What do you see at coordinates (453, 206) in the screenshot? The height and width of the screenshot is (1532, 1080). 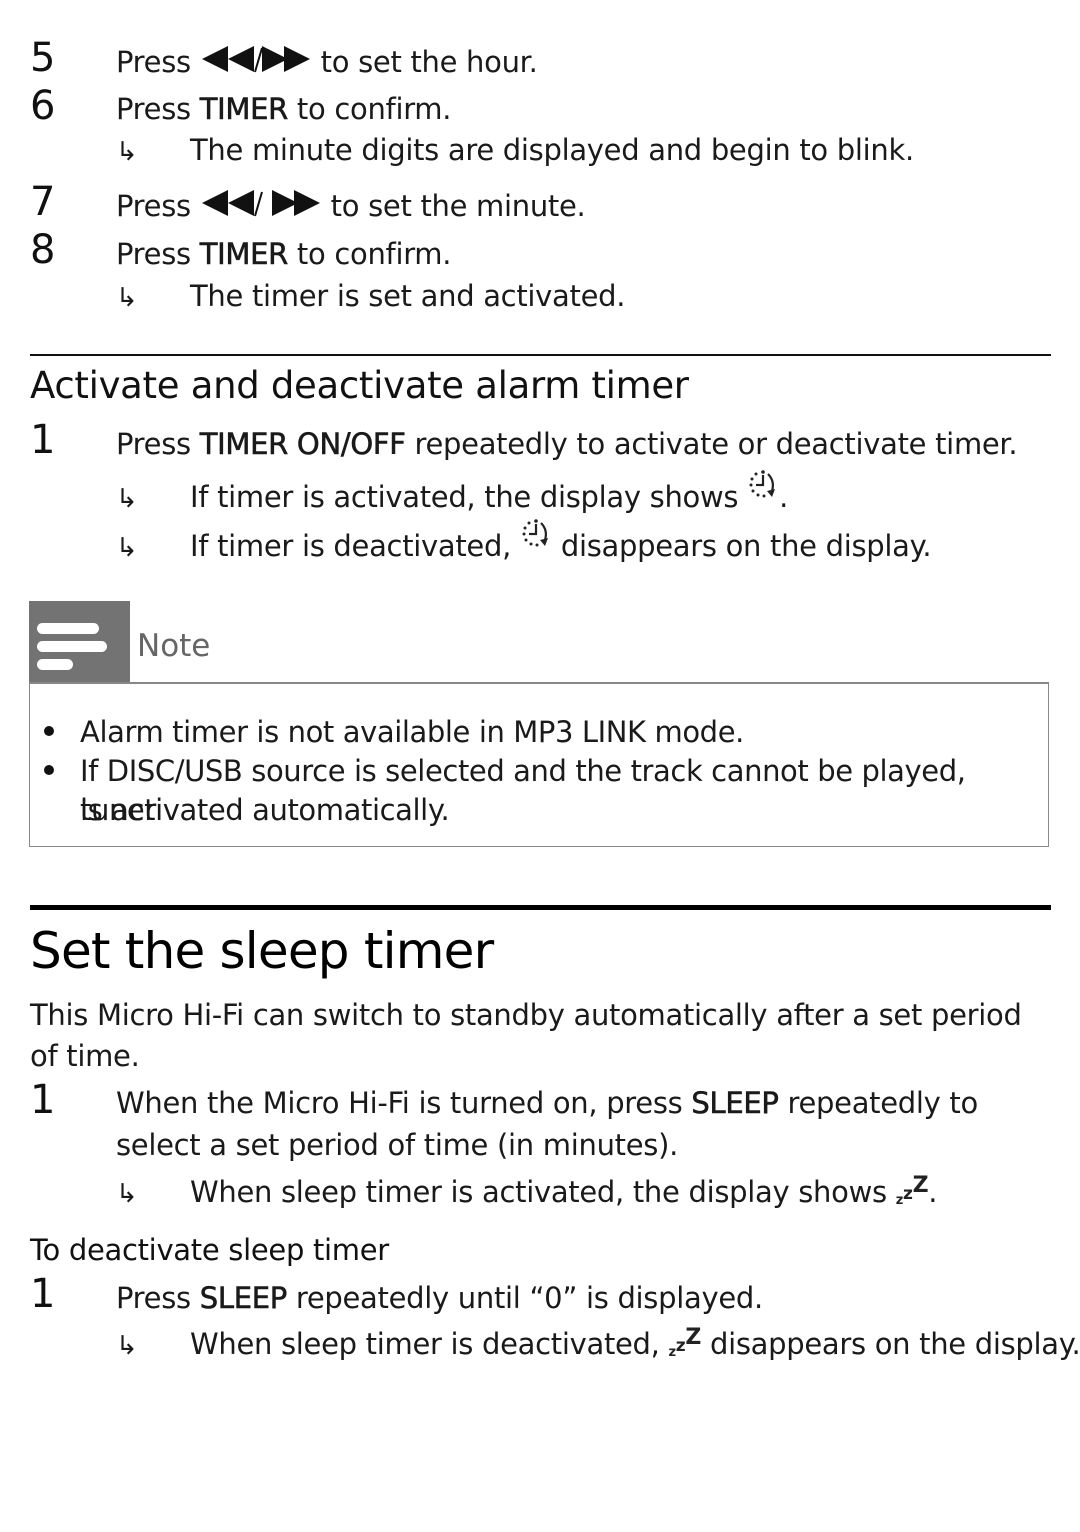 I see `step-text: to set the minute.` at bounding box center [453, 206].